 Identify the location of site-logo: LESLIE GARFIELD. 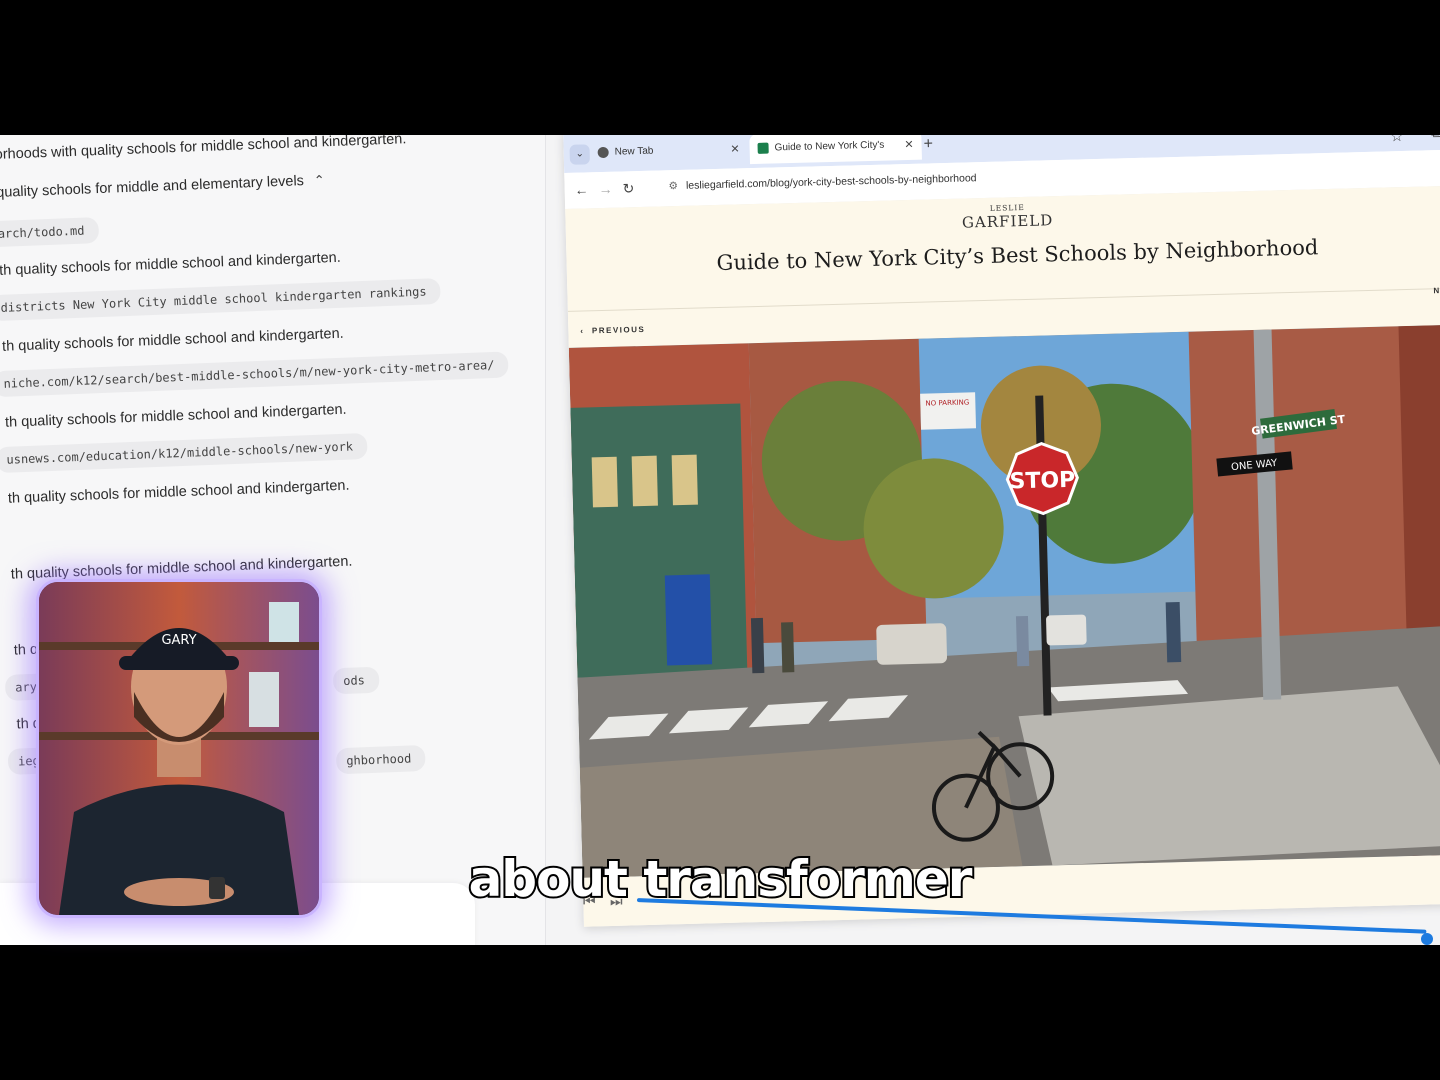
(1007, 217).